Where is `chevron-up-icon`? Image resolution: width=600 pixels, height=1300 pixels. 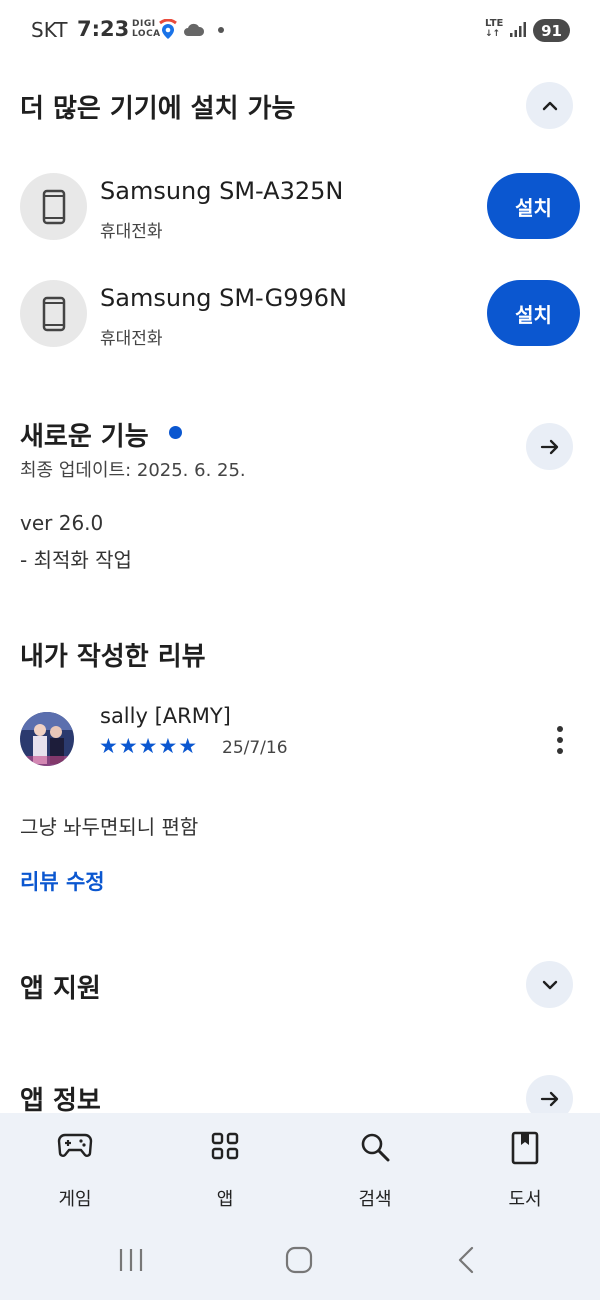
chevron-up-icon is located at coordinates (549, 105).